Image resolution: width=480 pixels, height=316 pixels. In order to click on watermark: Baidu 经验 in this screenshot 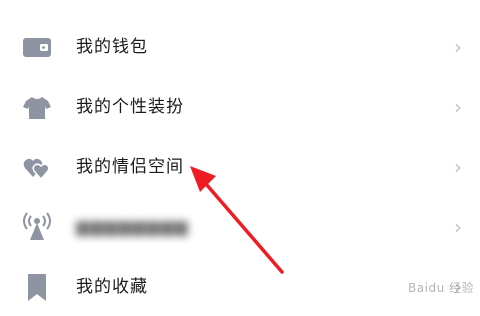, I will do `click(441, 288)`.